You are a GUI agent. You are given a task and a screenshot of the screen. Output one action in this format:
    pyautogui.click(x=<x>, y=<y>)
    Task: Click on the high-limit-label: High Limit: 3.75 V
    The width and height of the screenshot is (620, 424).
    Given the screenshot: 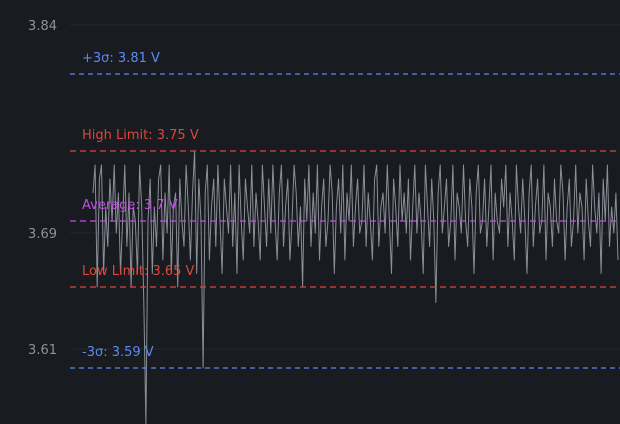 What is the action you would take?
    pyautogui.click(x=140, y=135)
    